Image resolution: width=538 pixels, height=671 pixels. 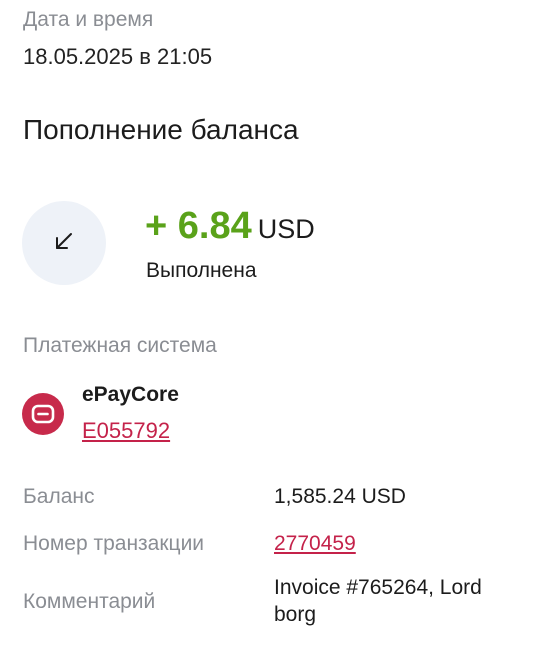 What do you see at coordinates (340, 496) in the screenshot?
I see `balance-value: 1,585.24 USD` at bounding box center [340, 496].